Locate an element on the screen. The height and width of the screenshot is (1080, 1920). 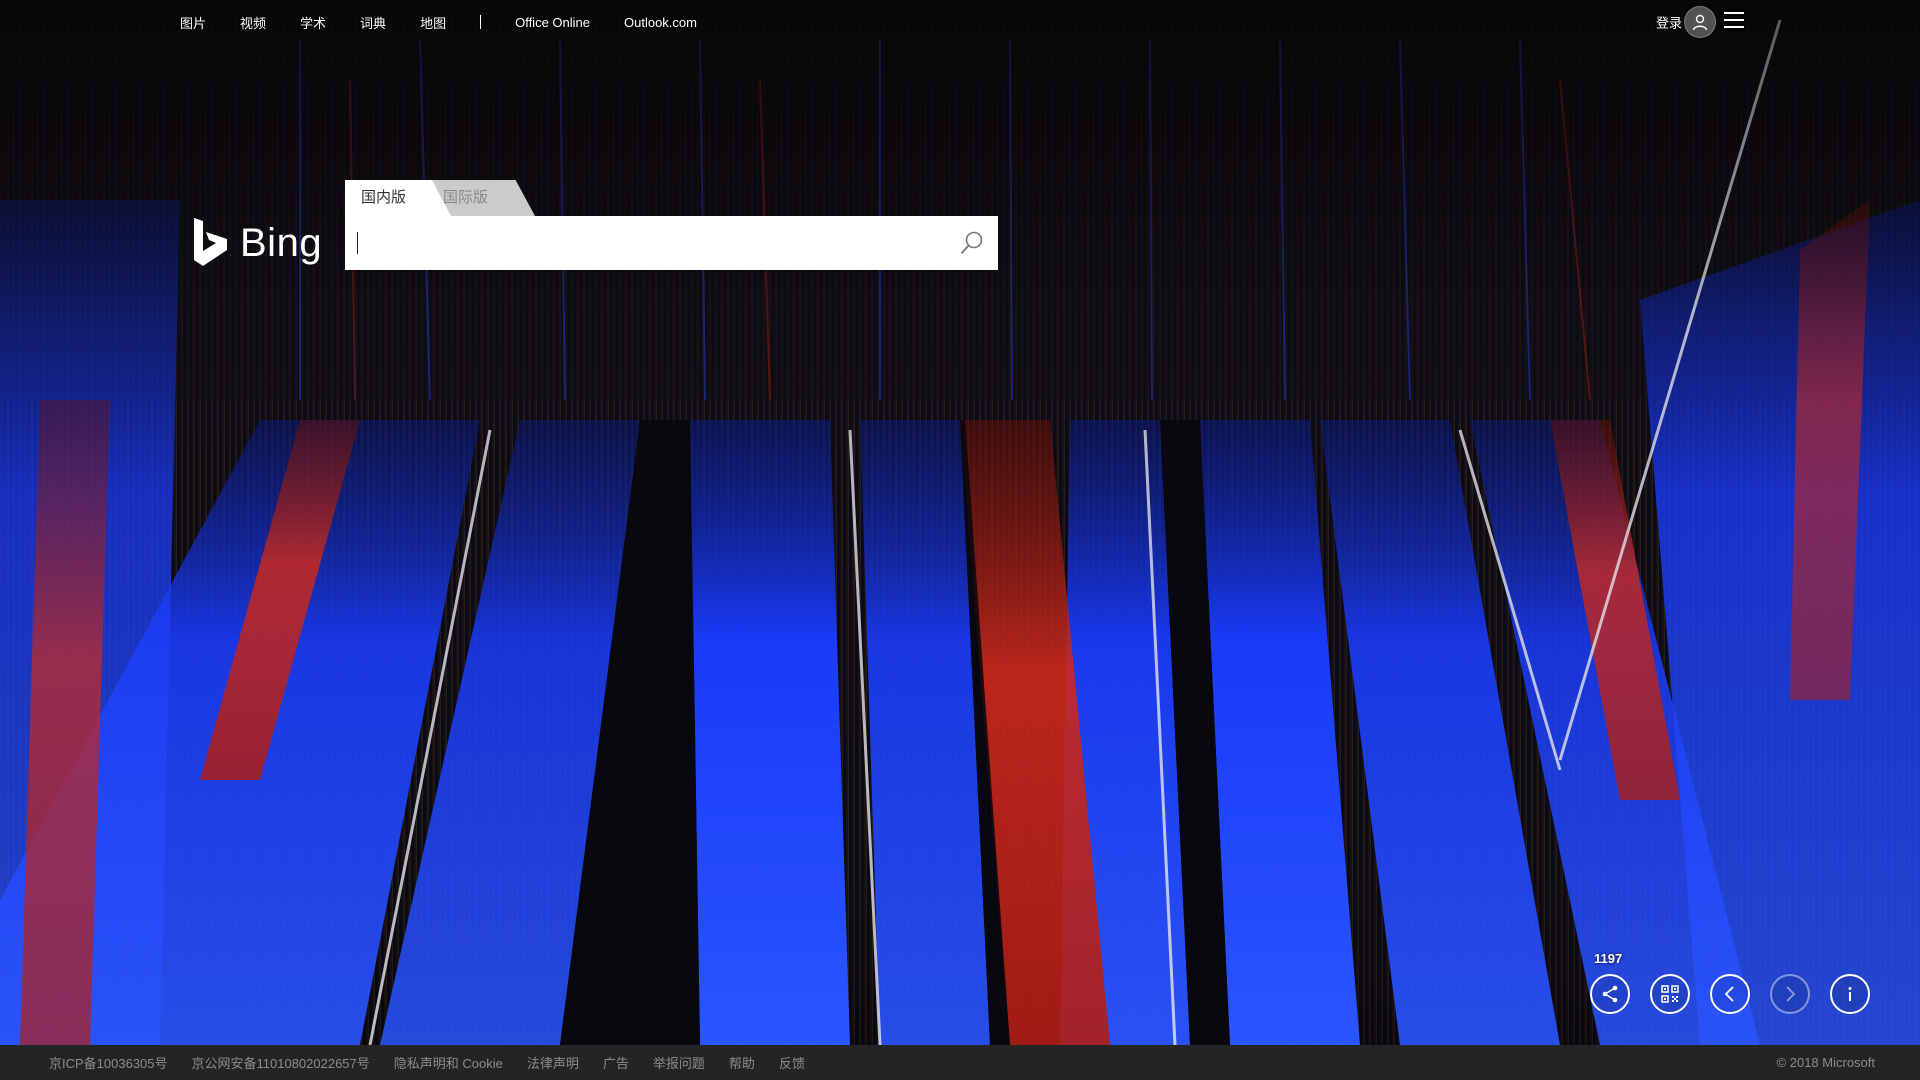
next-image-button is located at coordinates (1790, 994).